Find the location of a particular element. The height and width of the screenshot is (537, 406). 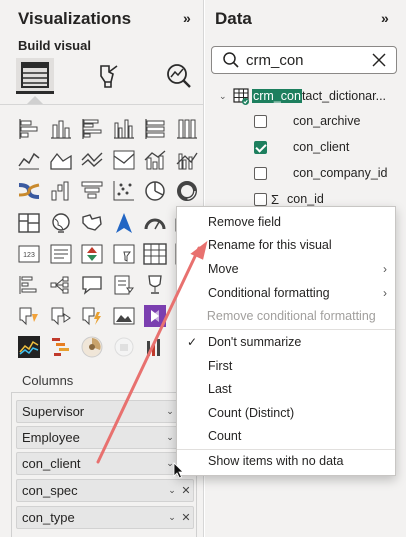

100-stacked-column-chart-icon is located at coordinates (187, 129).